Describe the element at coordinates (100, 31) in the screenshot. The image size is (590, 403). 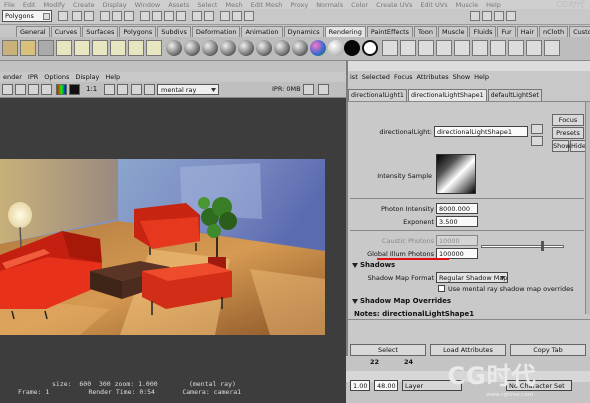
I see `shelf-tab-surfaces: Surfaces` at that location.